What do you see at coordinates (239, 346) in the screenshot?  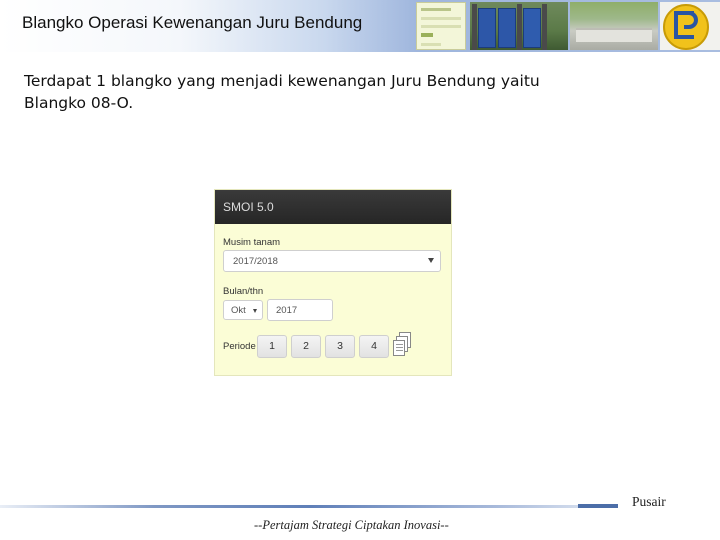 I see `periode-label: Periode` at bounding box center [239, 346].